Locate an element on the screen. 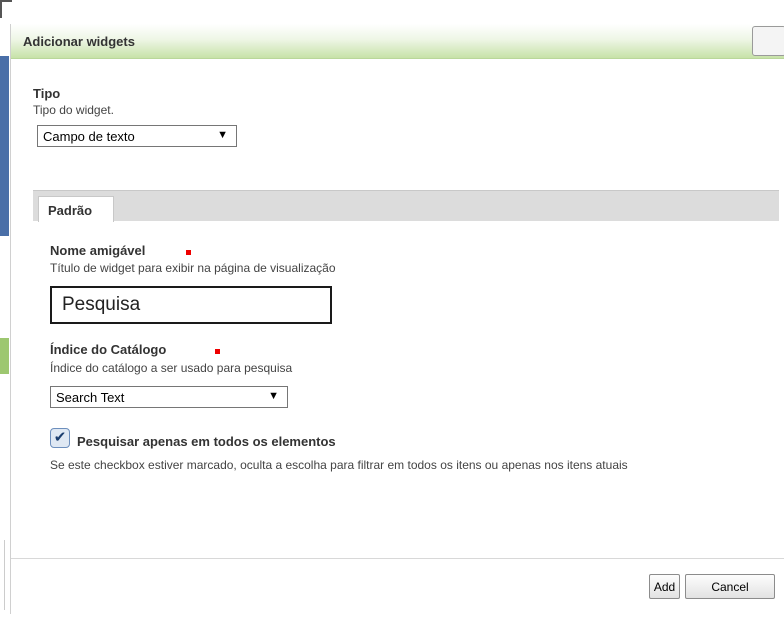 The image size is (784, 617). pesquisar-todos-checkbox: ✔ is located at coordinates (60, 438).